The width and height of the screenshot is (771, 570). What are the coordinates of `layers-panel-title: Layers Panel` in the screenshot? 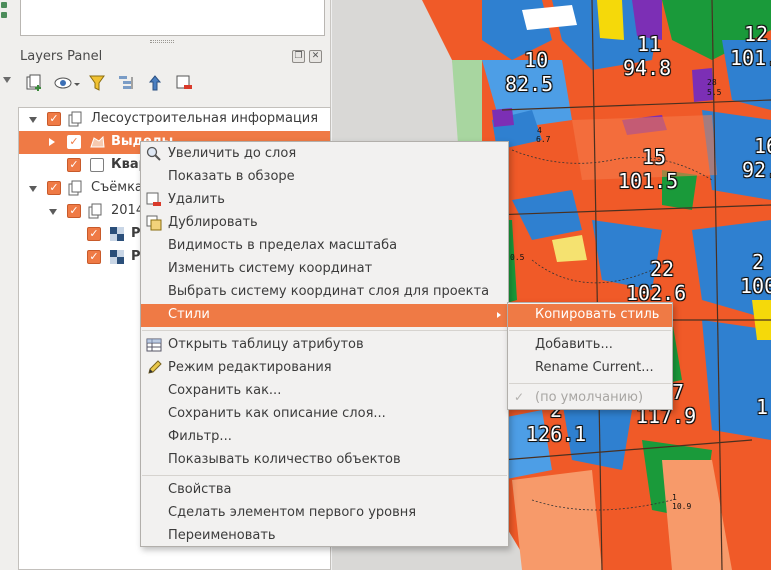 It's located at (61, 56).